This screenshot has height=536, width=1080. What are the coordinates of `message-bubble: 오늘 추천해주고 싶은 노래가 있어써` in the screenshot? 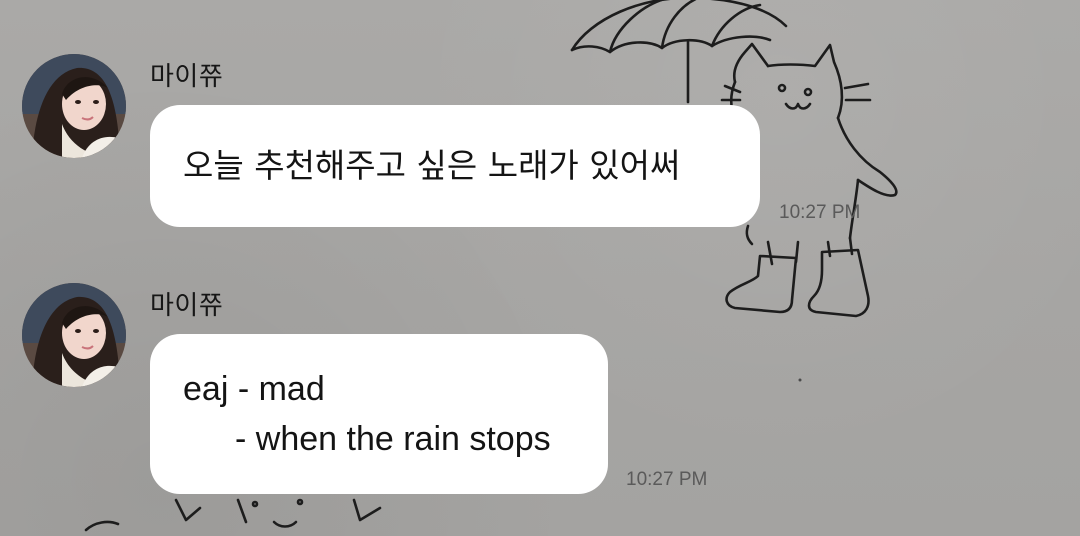 It's located at (455, 166).